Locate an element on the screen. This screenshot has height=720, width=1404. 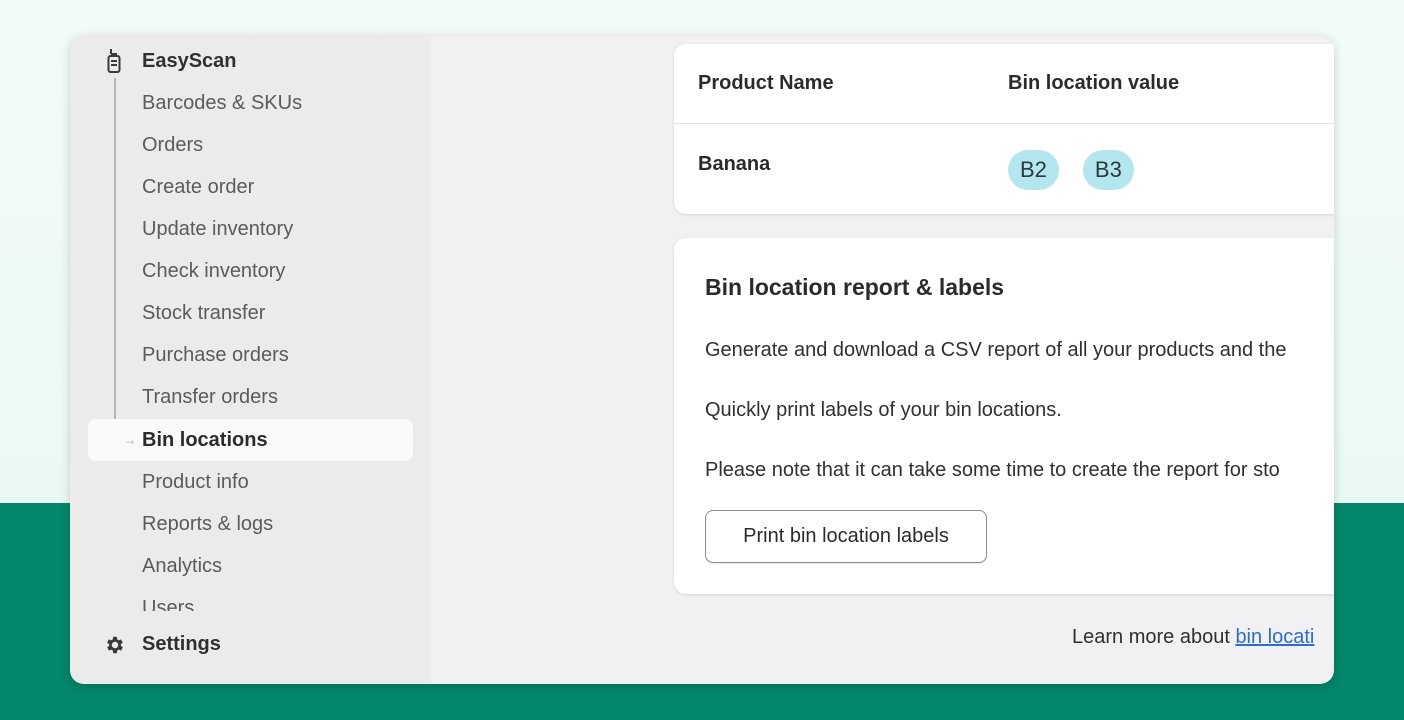
sidebar-item-label: Orders is located at coordinates (173, 144).